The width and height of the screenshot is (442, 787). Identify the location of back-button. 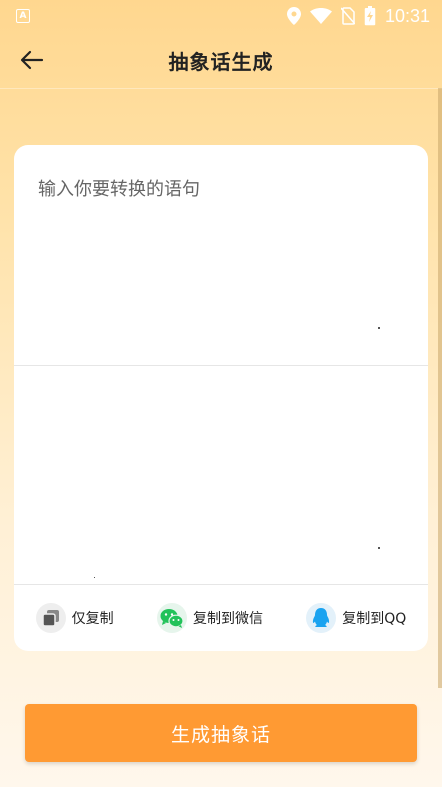
(32, 60).